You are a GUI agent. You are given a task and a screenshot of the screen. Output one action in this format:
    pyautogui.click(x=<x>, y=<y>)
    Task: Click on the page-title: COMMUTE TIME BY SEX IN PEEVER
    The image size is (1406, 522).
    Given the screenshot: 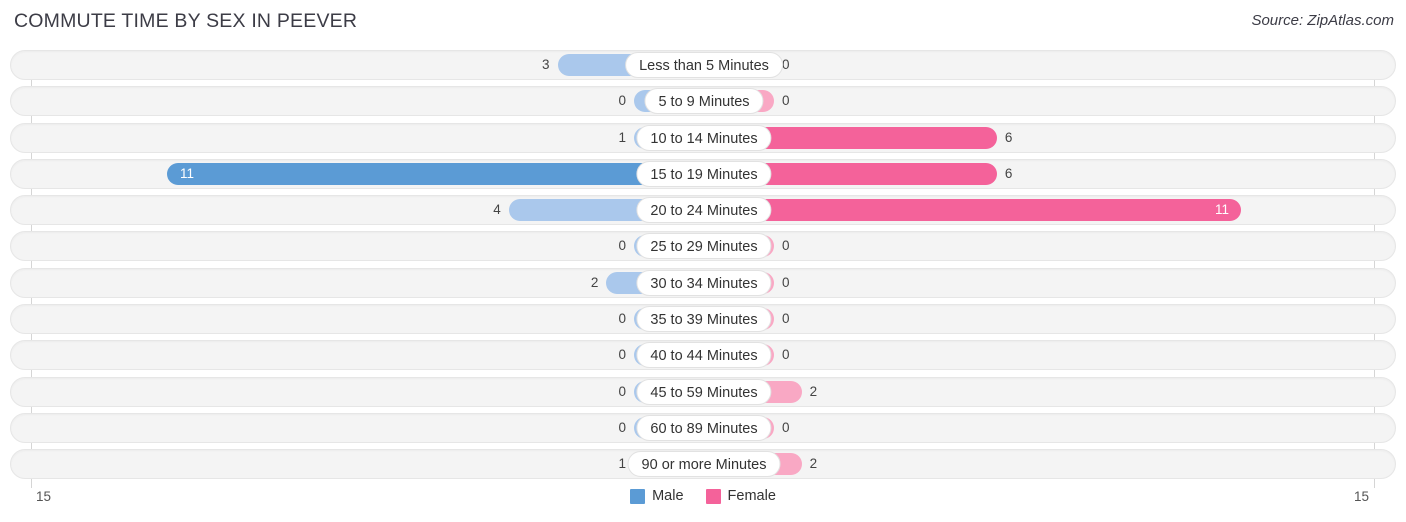 What is the action you would take?
    pyautogui.click(x=186, y=21)
    